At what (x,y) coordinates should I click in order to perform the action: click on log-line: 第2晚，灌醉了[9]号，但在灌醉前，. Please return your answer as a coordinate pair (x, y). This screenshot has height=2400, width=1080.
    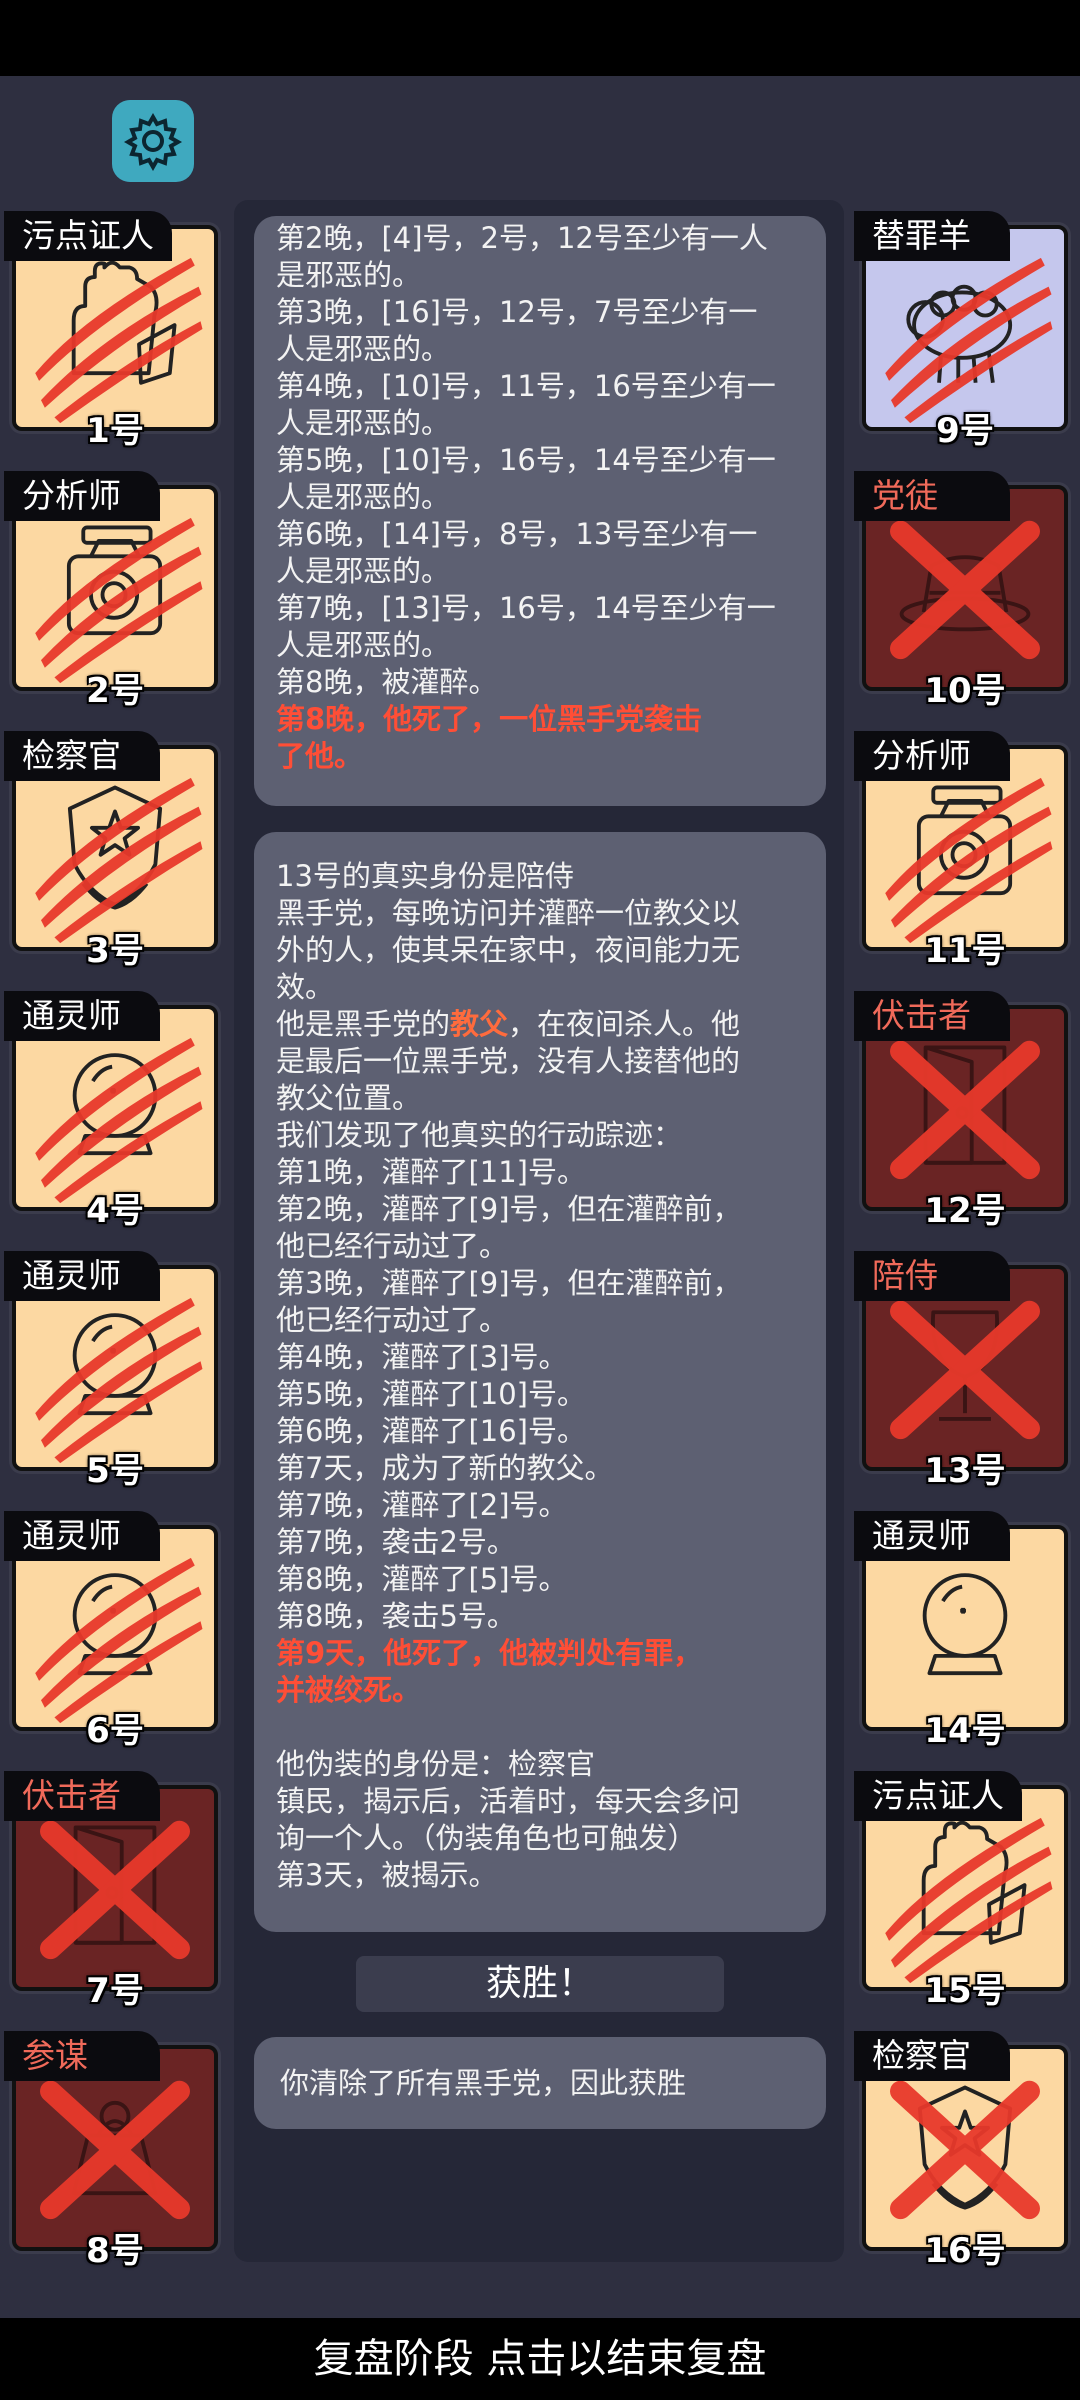
    Looking at the image, I should click on (509, 1209).